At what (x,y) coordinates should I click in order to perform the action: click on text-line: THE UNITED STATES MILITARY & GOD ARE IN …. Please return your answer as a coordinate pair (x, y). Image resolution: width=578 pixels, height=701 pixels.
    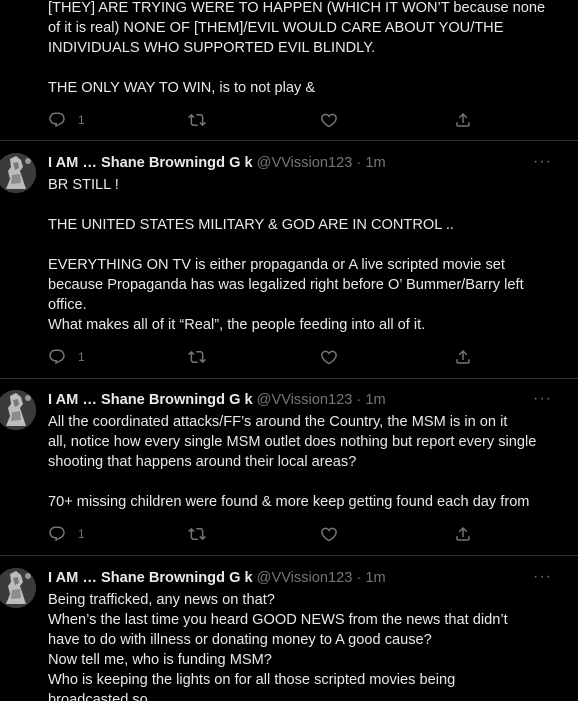
    Looking at the image, I should click on (251, 225).